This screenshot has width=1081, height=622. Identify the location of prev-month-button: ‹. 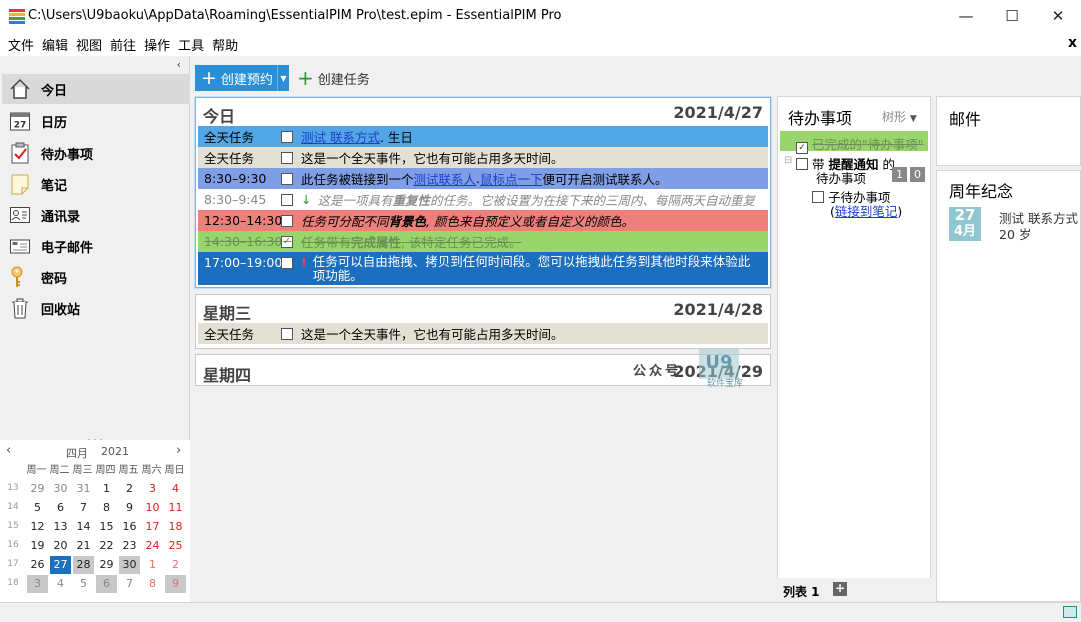
(8, 450).